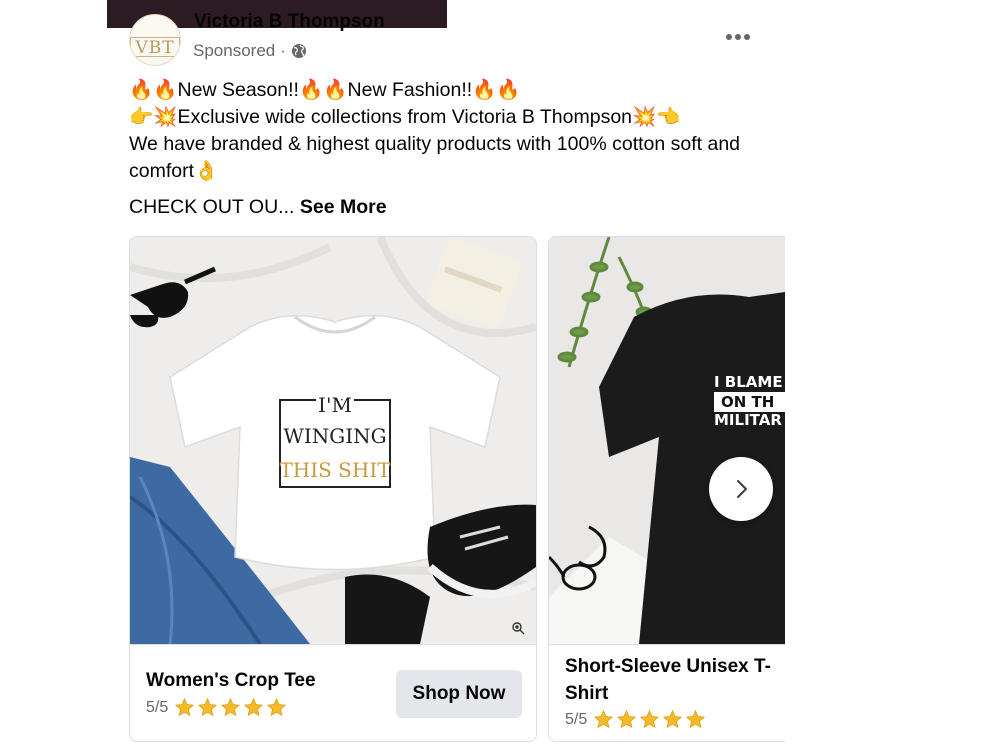 The width and height of the screenshot is (1000, 750). What do you see at coordinates (234, 50) in the screenshot?
I see `sponsored-label: Sponsored` at bounding box center [234, 50].